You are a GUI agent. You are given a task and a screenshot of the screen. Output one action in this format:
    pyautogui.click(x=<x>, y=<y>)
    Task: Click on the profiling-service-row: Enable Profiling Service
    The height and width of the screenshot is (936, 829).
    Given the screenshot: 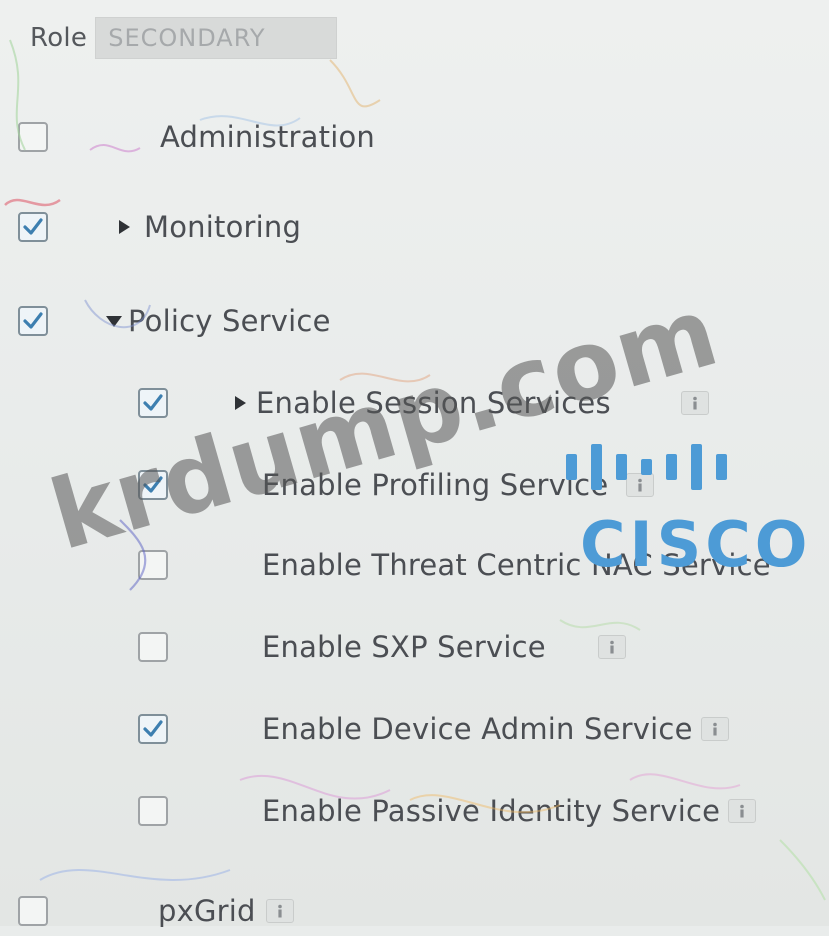 What is the action you would take?
    pyautogui.click(x=396, y=485)
    